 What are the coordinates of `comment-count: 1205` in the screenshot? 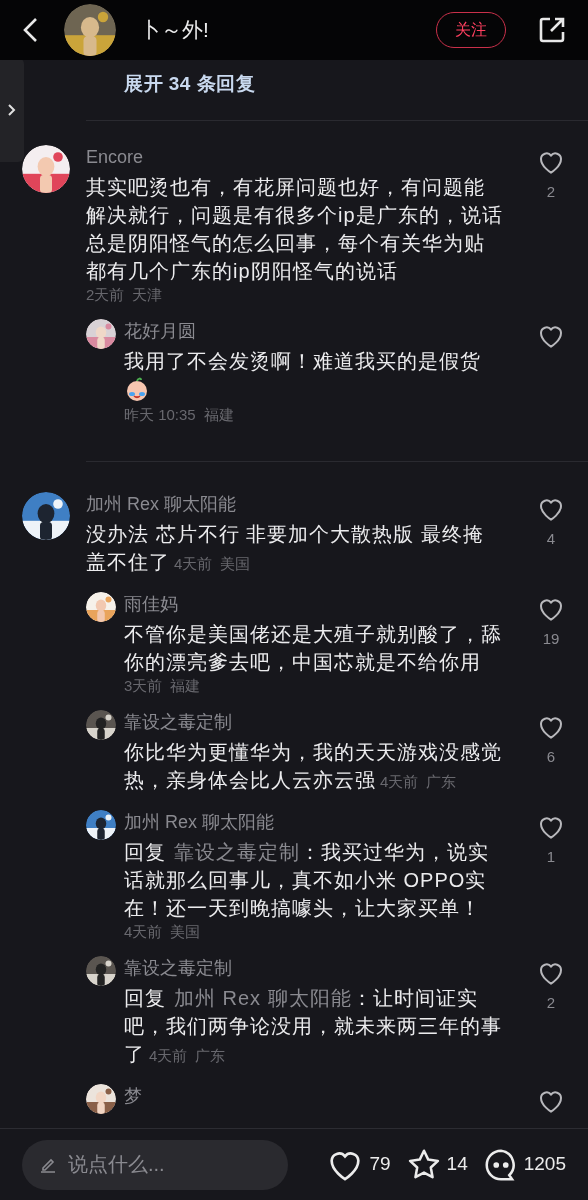 It's located at (544, 1164).